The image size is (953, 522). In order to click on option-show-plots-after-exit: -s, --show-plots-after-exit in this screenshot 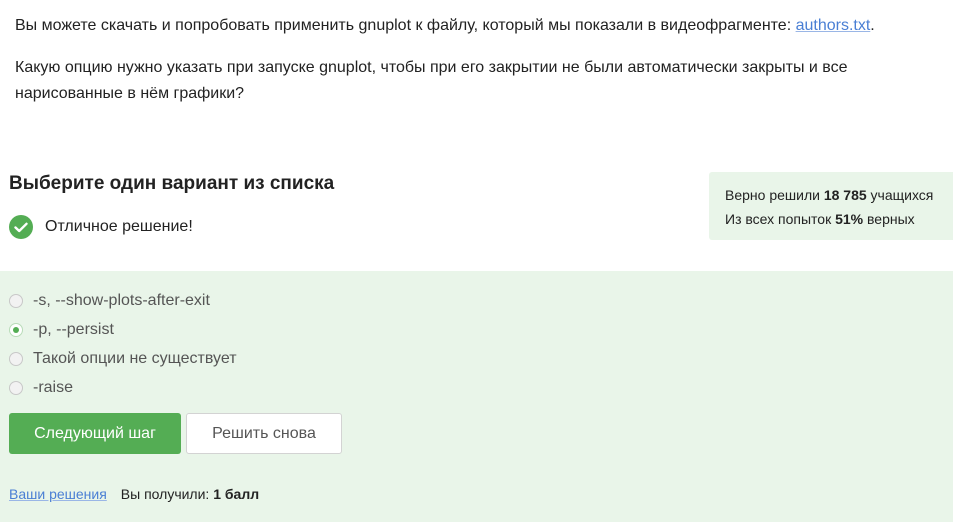, I will do `click(123, 300)`.